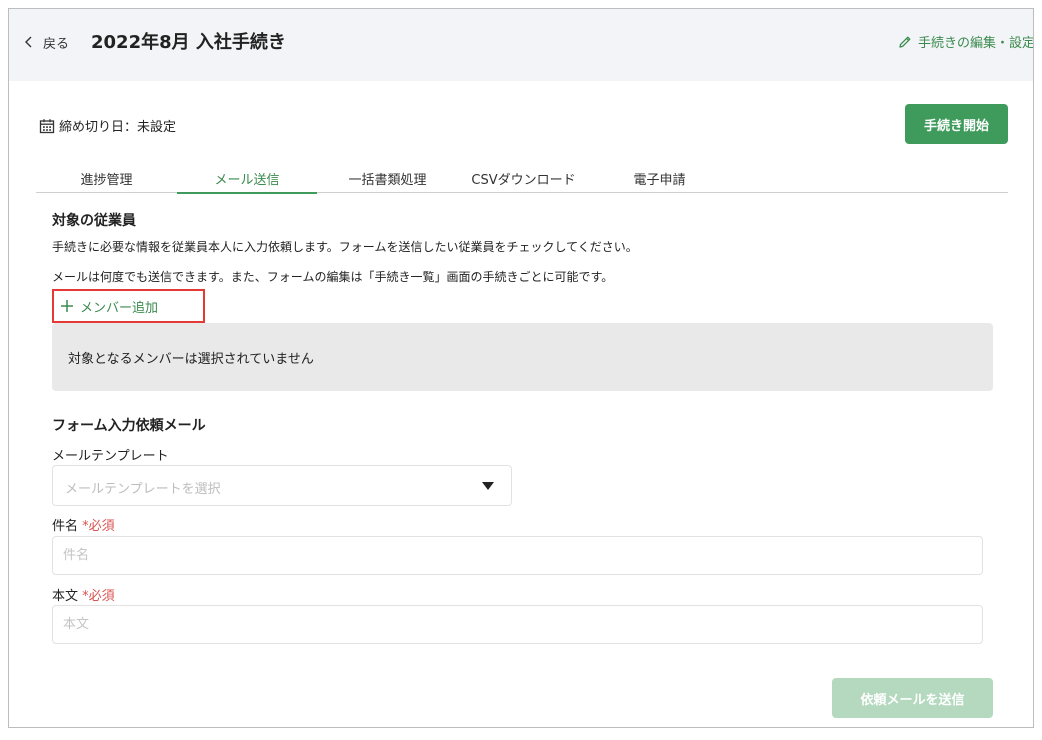 Image resolution: width=1042 pixels, height=740 pixels. What do you see at coordinates (67, 306) in the screenshot?
I see `plus-icon` at bounding box center [67, 306].